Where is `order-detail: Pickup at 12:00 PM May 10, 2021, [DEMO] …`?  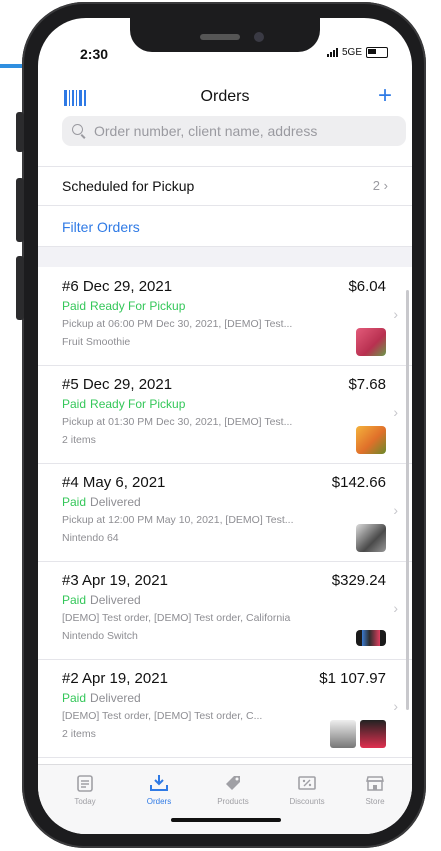
order-detail: Pickup at 12:00 PM May 10, 2021, [DEMO] … is located at coordinates (178, 520).